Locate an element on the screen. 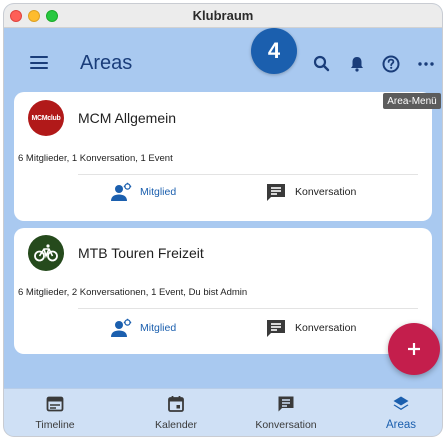 The image size is (447, 439). search-icon is located at coordinates (322, 64).